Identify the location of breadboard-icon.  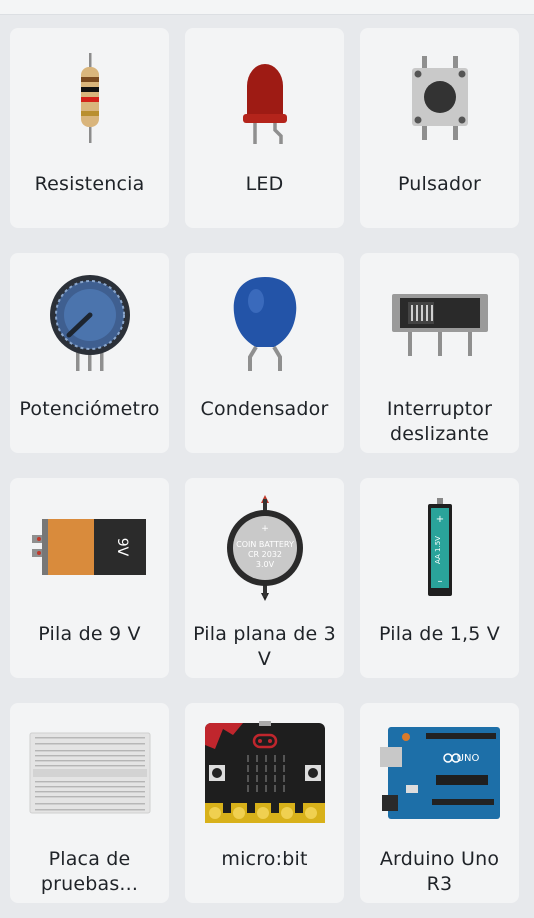
(89, 773).